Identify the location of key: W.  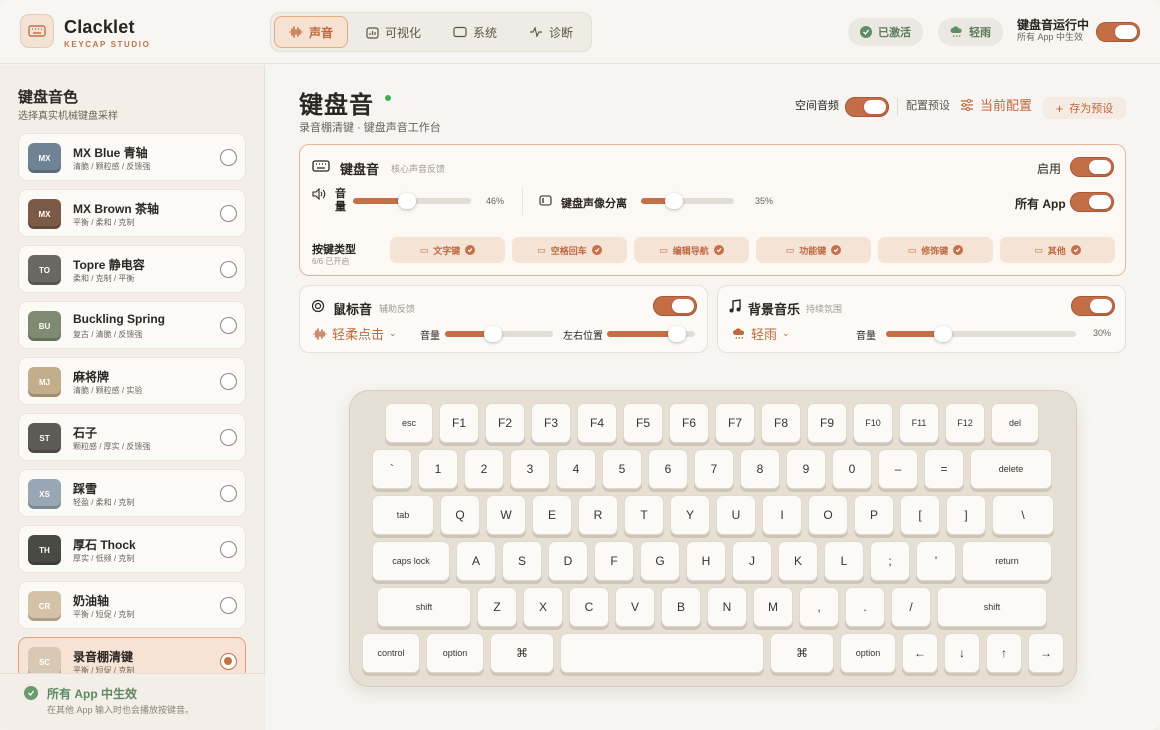
(506, 515).